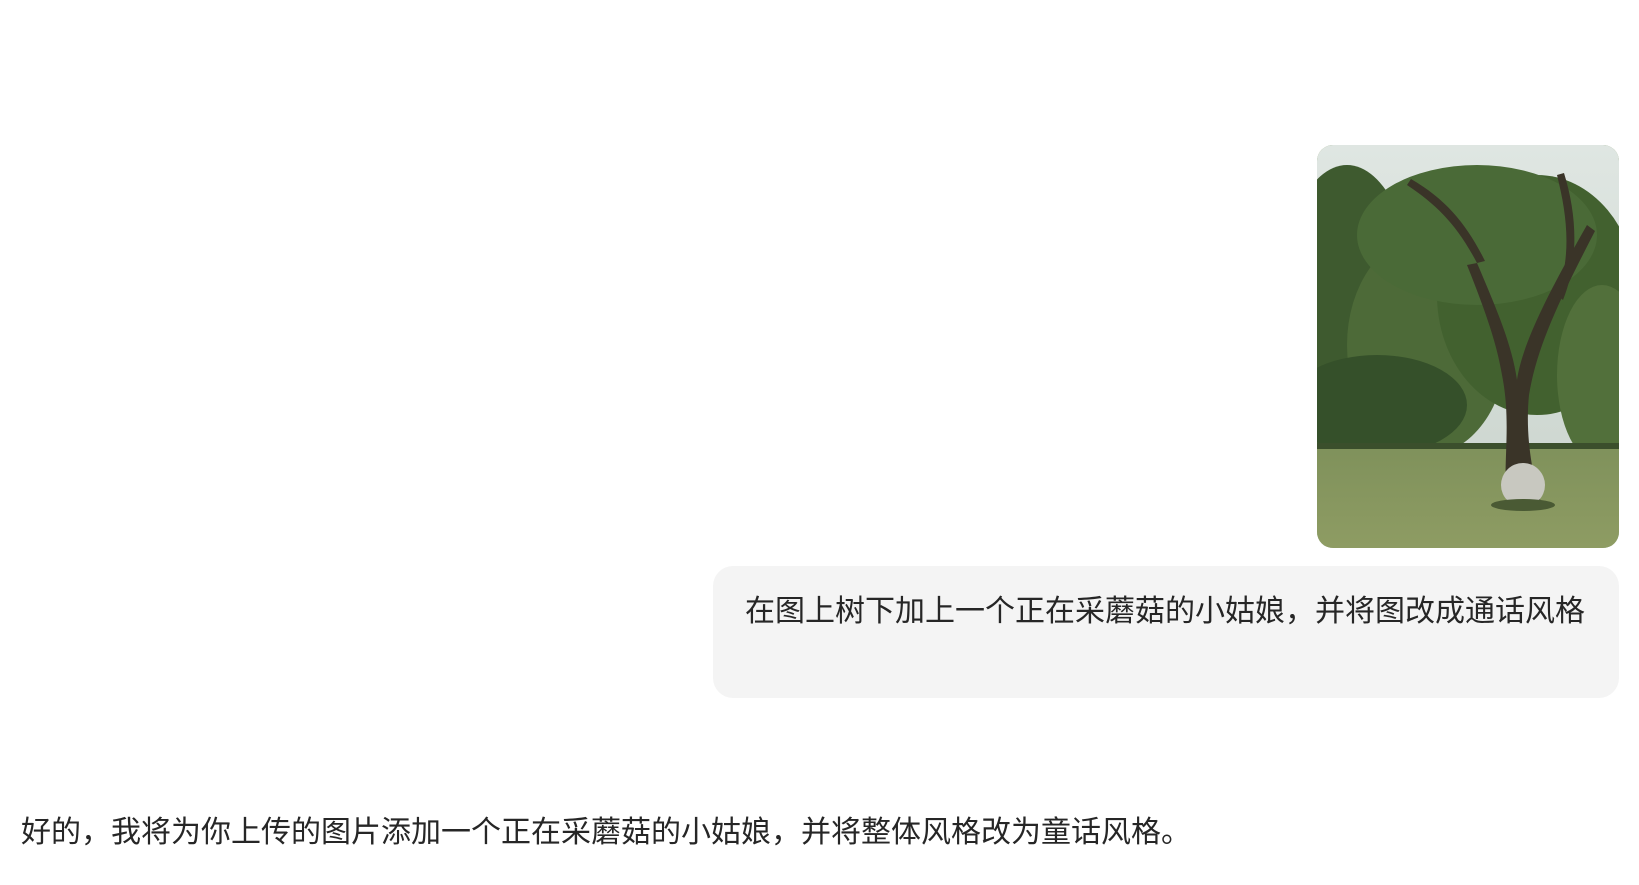  What do you see at coordinates (1165, 611) in the screenshot?
I see `user-message-text: 在图上树下加上一个正在采蘑菇的小姑娘，并将图改成通话风格` at bounding box center [1165, 611].